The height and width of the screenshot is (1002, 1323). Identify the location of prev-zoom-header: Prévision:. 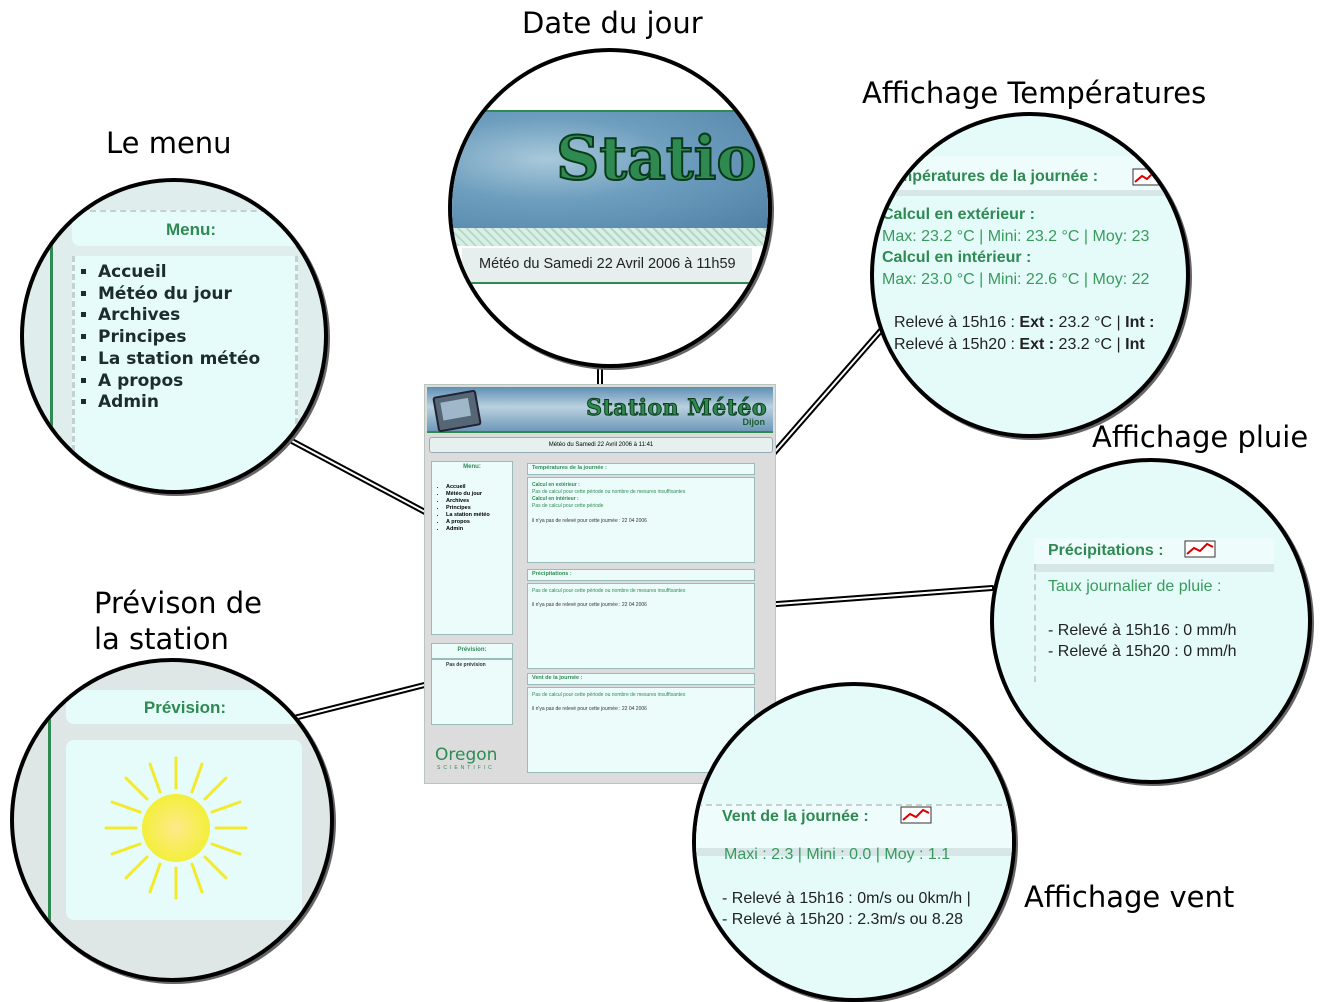
(185, 707).